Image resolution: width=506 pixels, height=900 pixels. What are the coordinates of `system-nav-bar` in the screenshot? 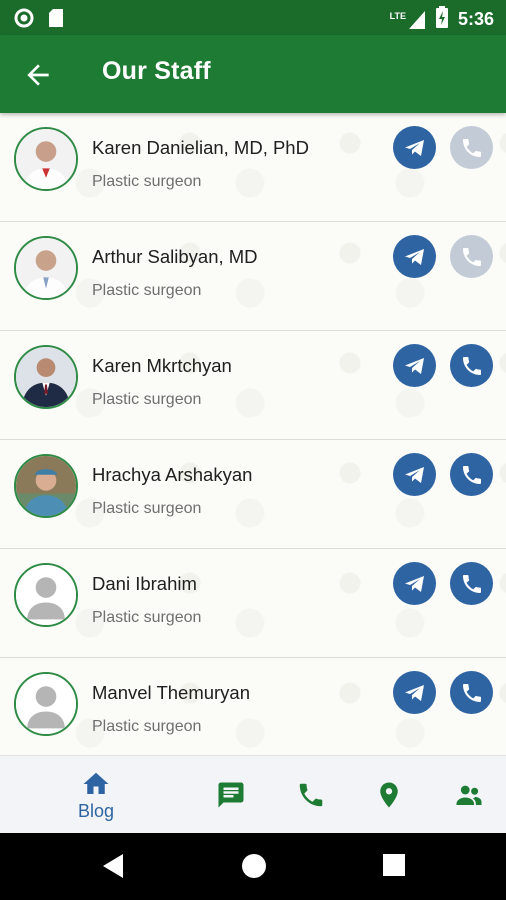 It's located at (253, 866).